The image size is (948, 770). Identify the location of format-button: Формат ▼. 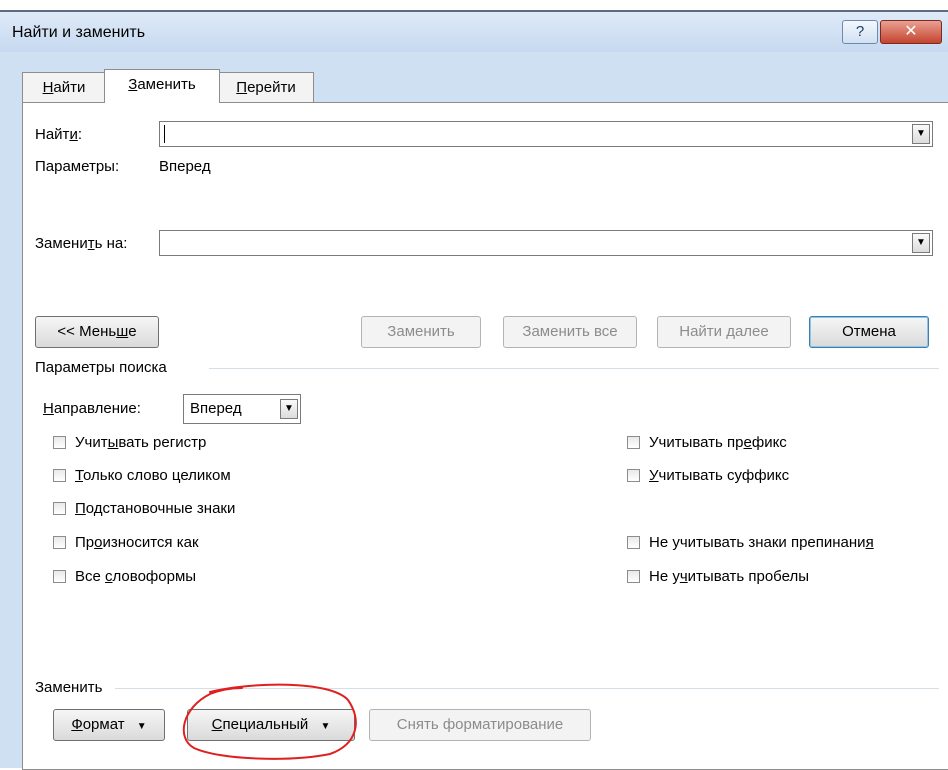
(109, 725).